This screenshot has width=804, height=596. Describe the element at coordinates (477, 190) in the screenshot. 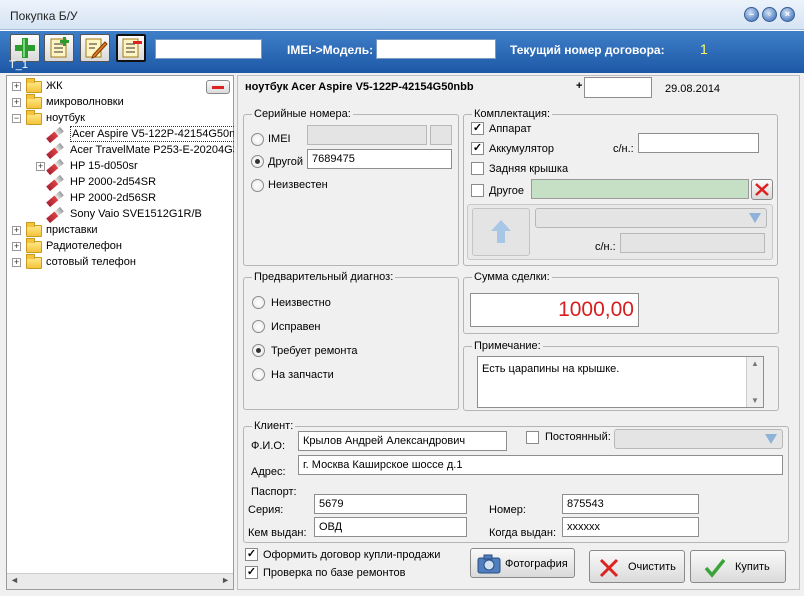

I see `other-kit-checkbox` at that location.